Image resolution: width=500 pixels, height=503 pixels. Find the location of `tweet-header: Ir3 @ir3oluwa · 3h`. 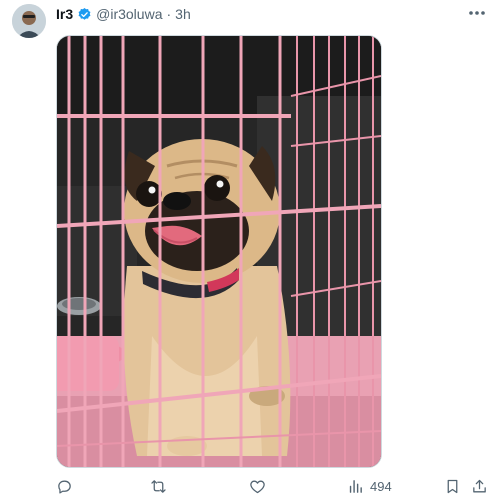

tweet-header: Ir3 @ir3oluwa · 3h is located at coordinates (123, 14).